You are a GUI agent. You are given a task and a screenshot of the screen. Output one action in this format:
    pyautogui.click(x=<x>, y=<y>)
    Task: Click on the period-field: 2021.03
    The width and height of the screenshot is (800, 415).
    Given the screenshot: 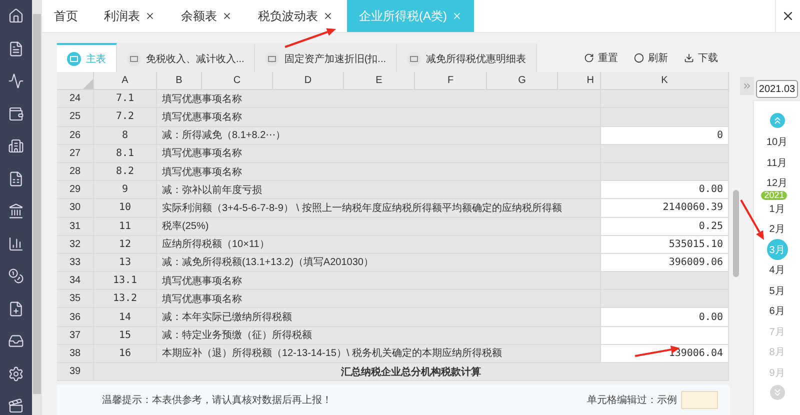 What is the action you would take?
    pyautogui.click(x=777, y=89)
    